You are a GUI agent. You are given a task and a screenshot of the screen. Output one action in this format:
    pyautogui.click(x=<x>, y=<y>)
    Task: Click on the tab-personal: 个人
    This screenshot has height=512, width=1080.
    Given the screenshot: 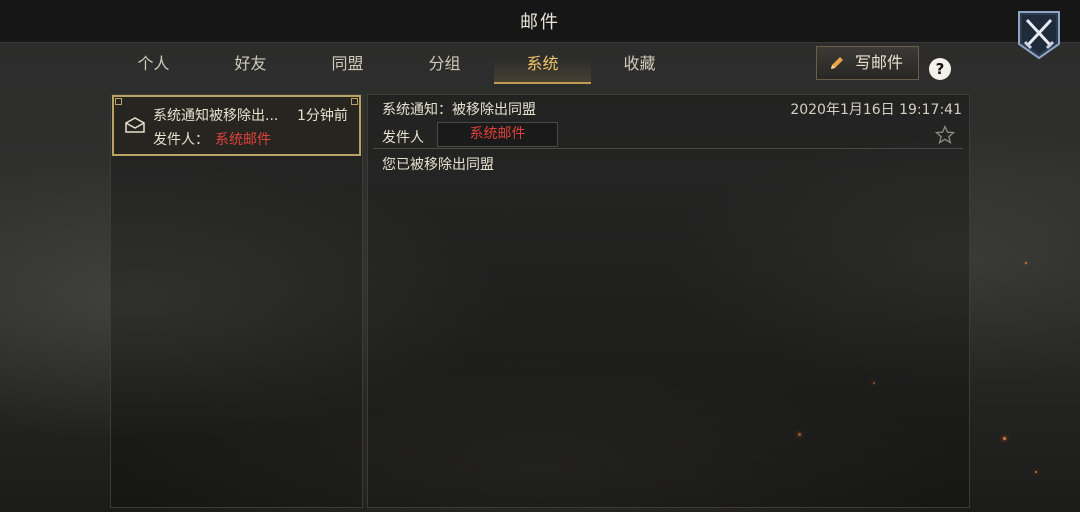 What is the action you would take?
    pyautogui.click(x=153, y=63)
    